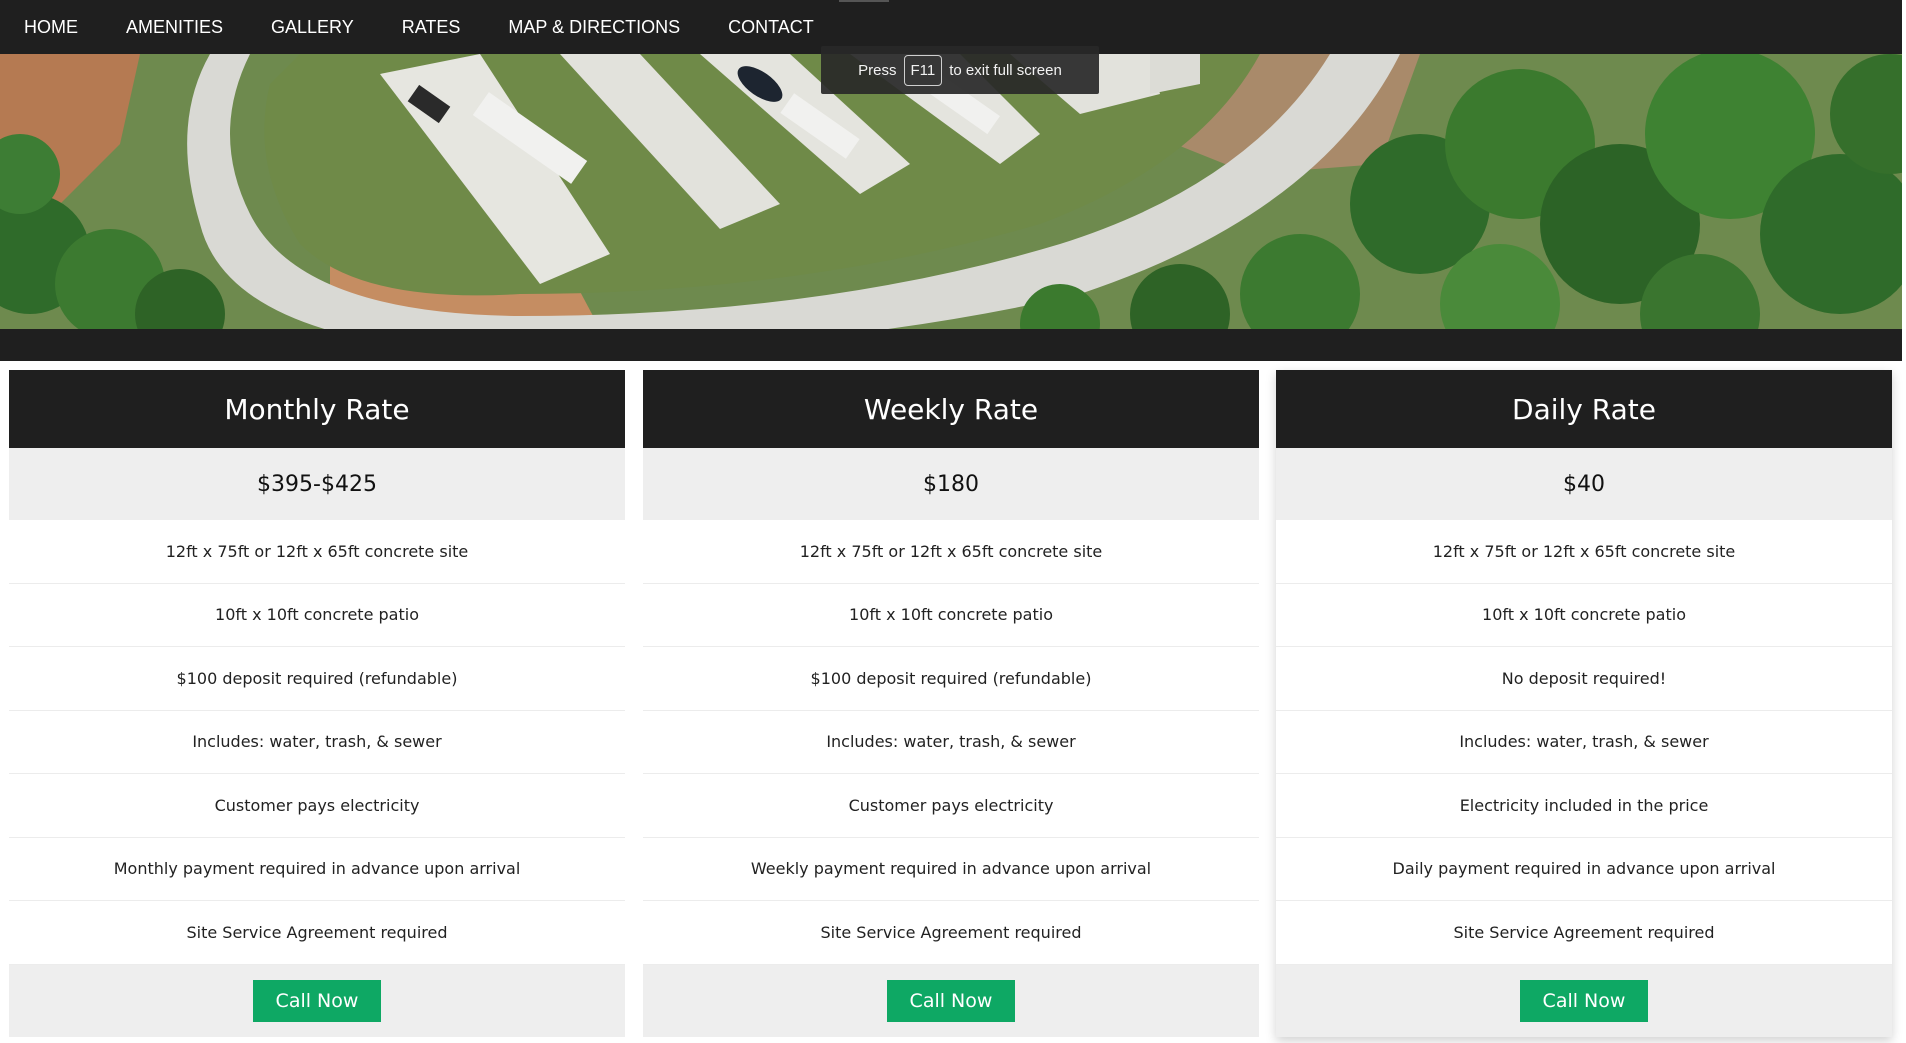  What do you see at coordinates (864, 1) in the screenshot?
I see `nav-scroll-marker` at bounding box center [864, 1].